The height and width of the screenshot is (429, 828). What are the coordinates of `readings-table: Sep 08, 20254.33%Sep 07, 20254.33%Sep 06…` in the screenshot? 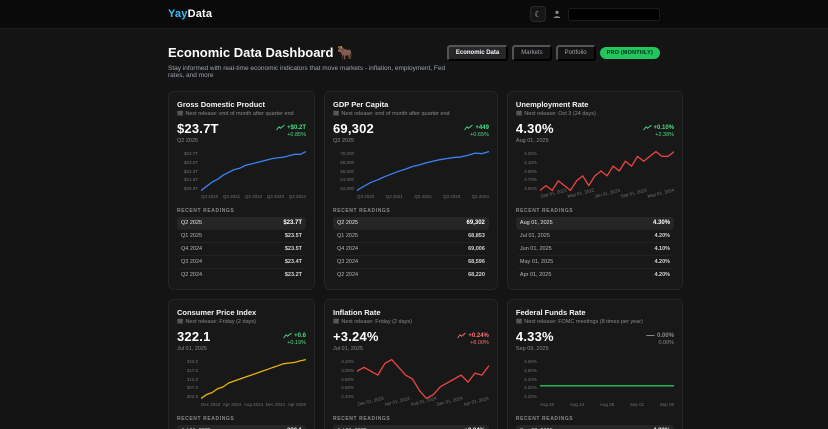 It's located at (595, 427).